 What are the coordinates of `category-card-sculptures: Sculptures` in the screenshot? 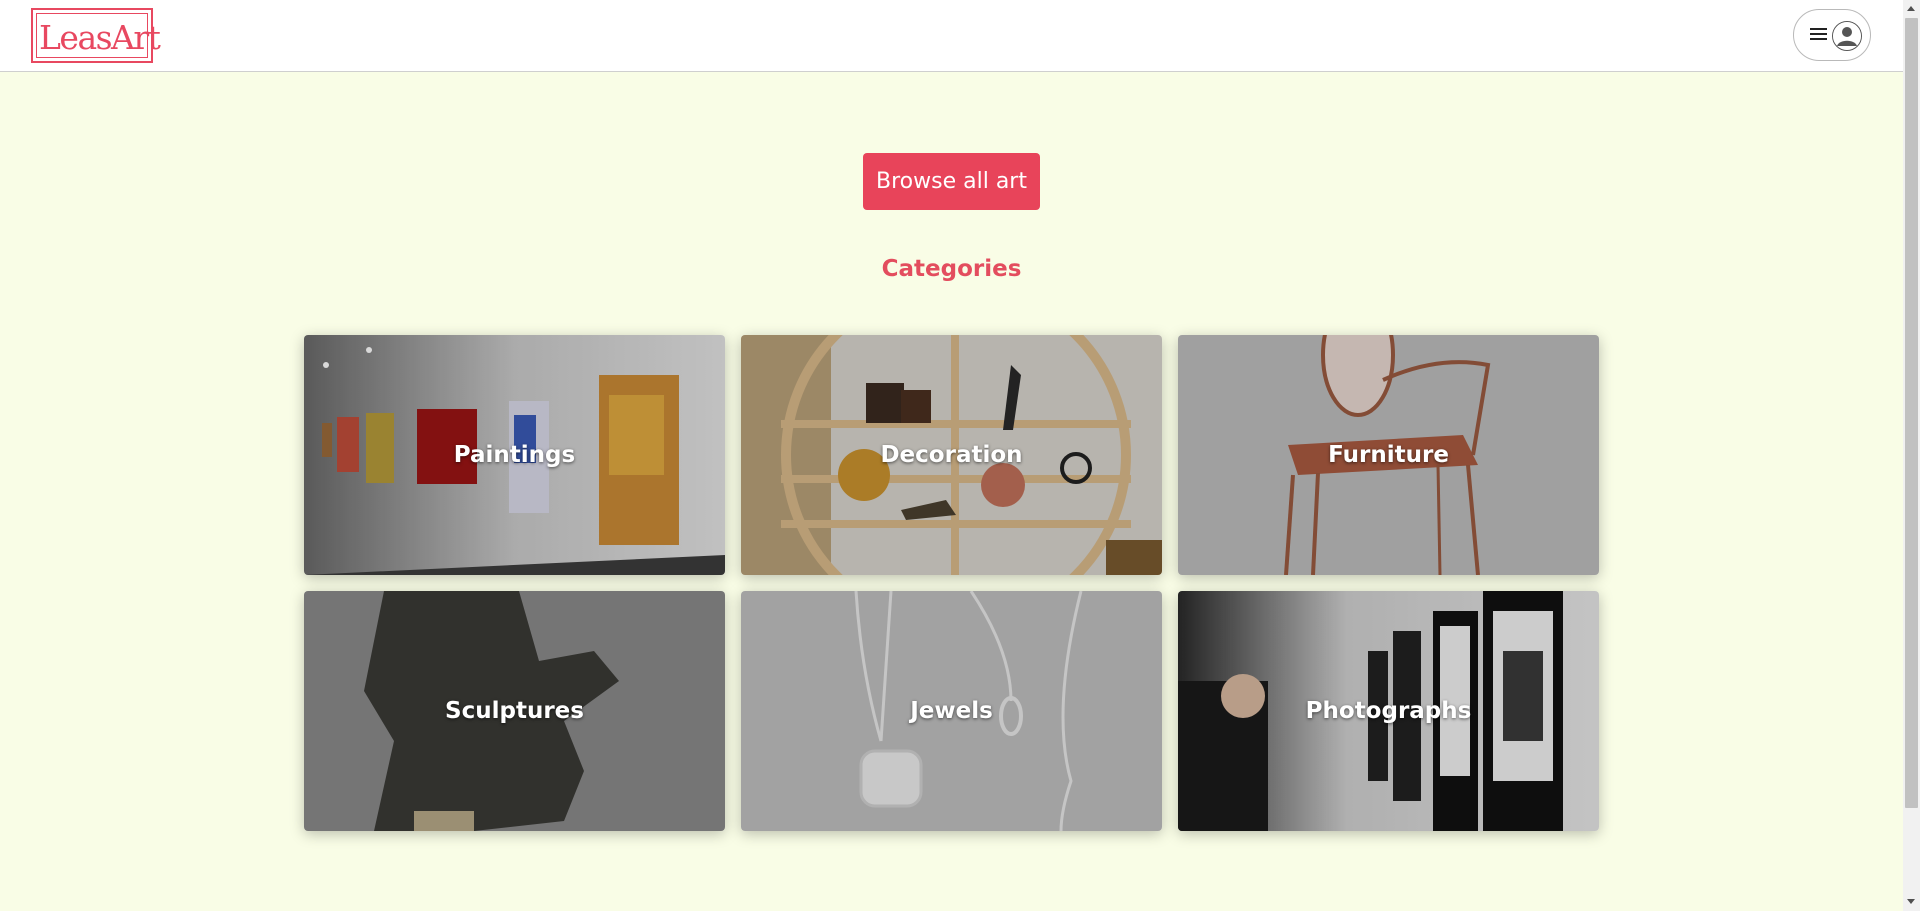 It's located at (514, 711).